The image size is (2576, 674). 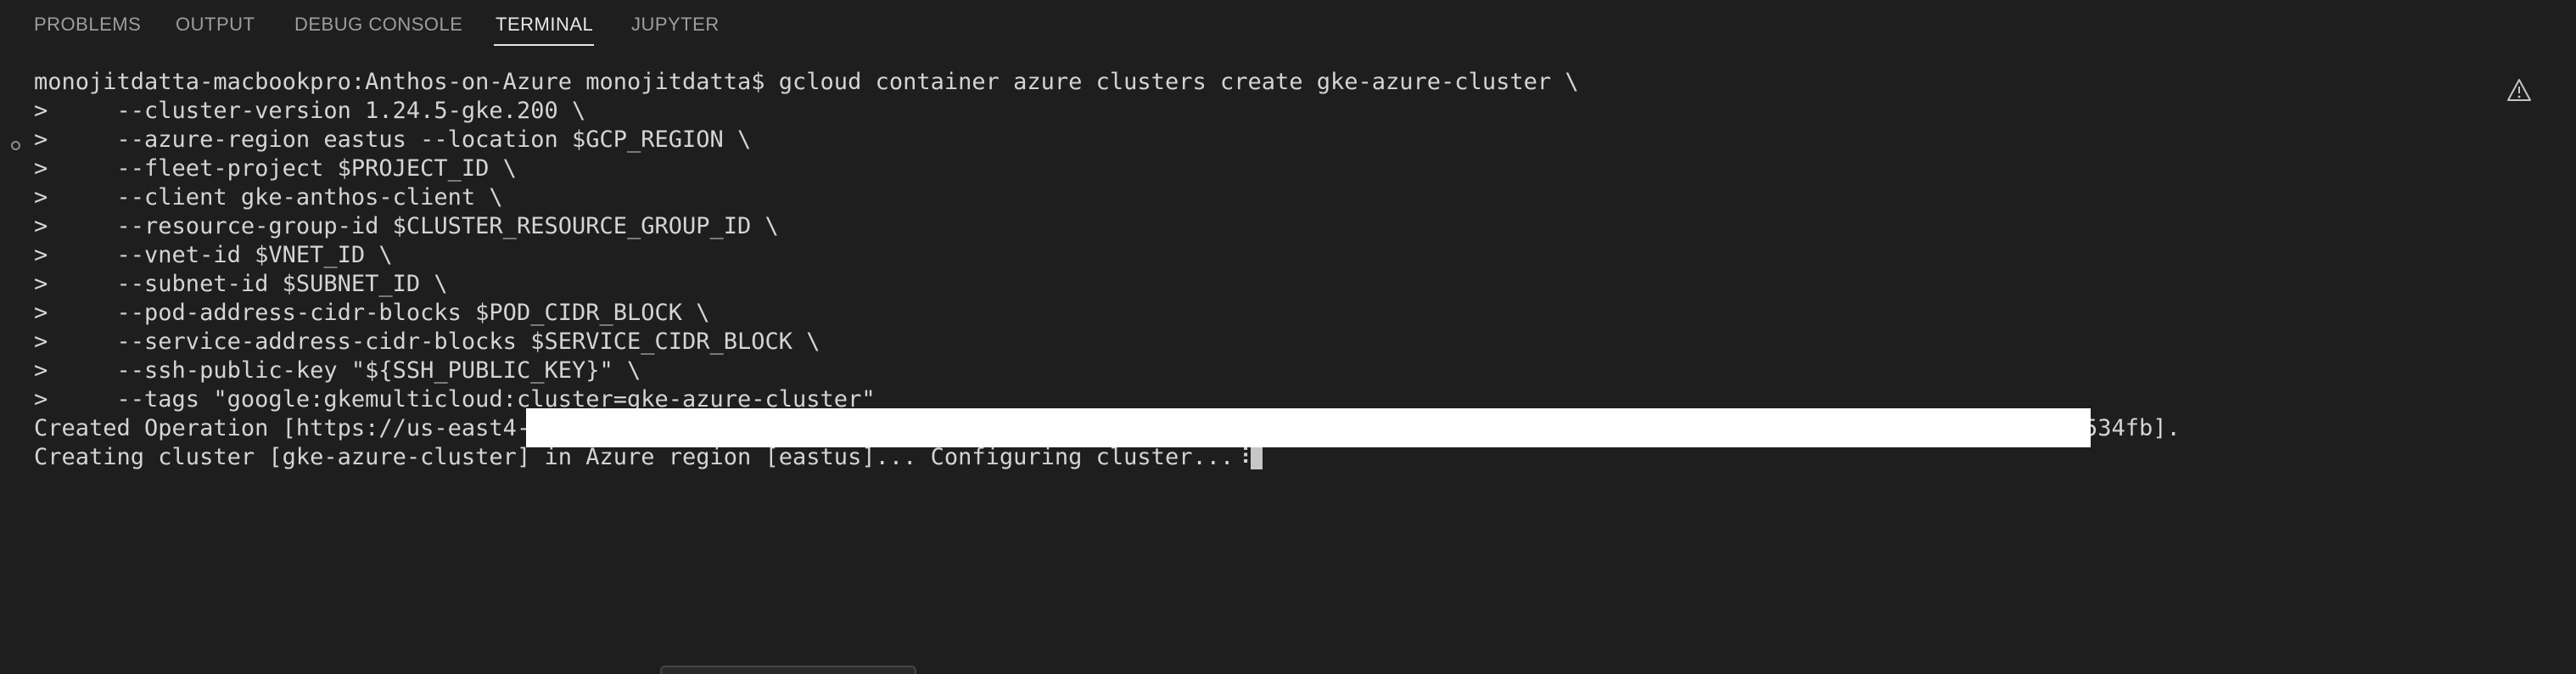 What do you see at coordinates (675, 25) in the screenshot?
I see `tab-jupyter: JUPYTER` at bounding box center [675, 25].